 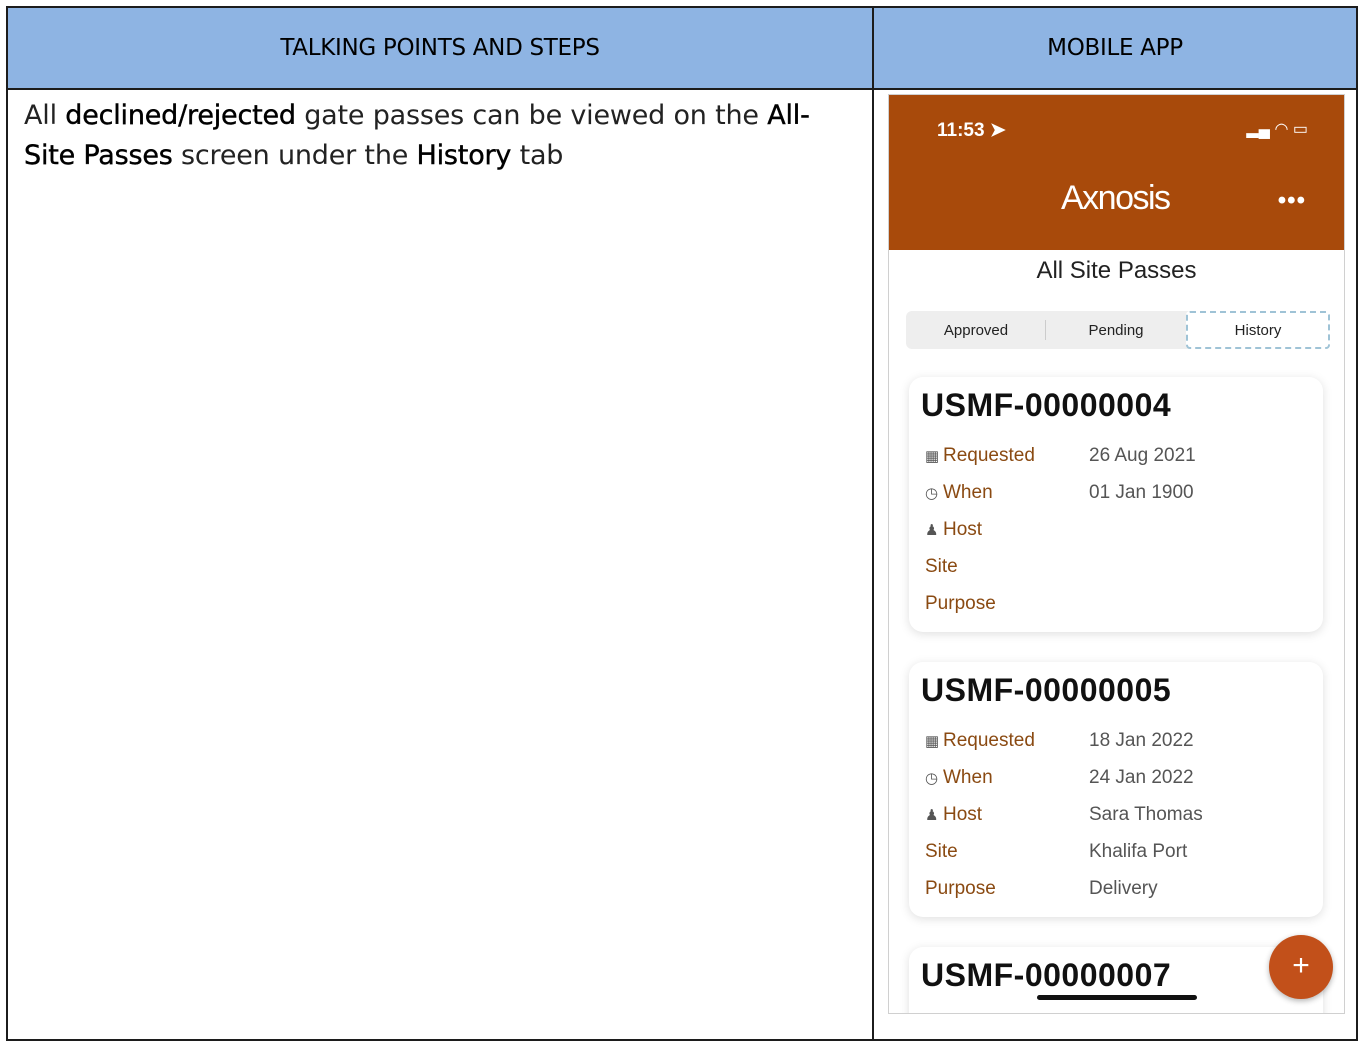 I want to click on when-value: 24 Jan 2022, so click(x=1141, y=777).